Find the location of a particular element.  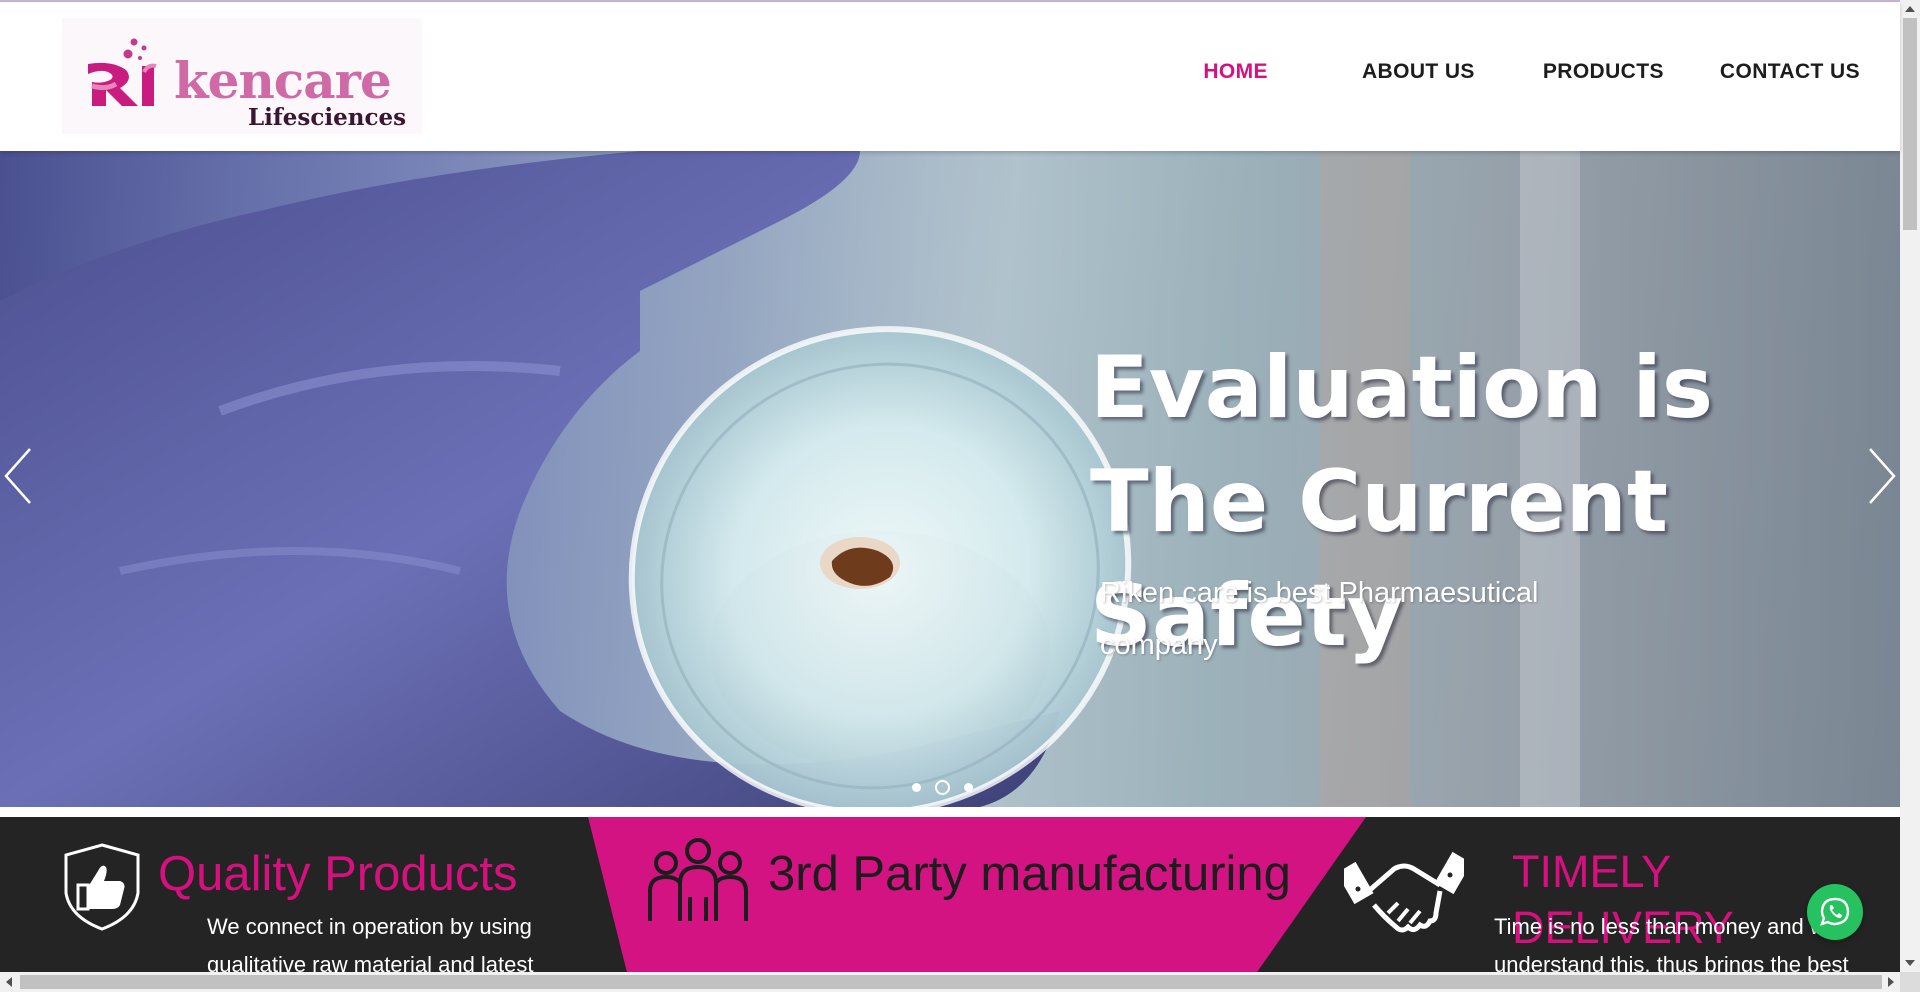

nav-products: PRODUCTS is located at coordinates (1603, 72).